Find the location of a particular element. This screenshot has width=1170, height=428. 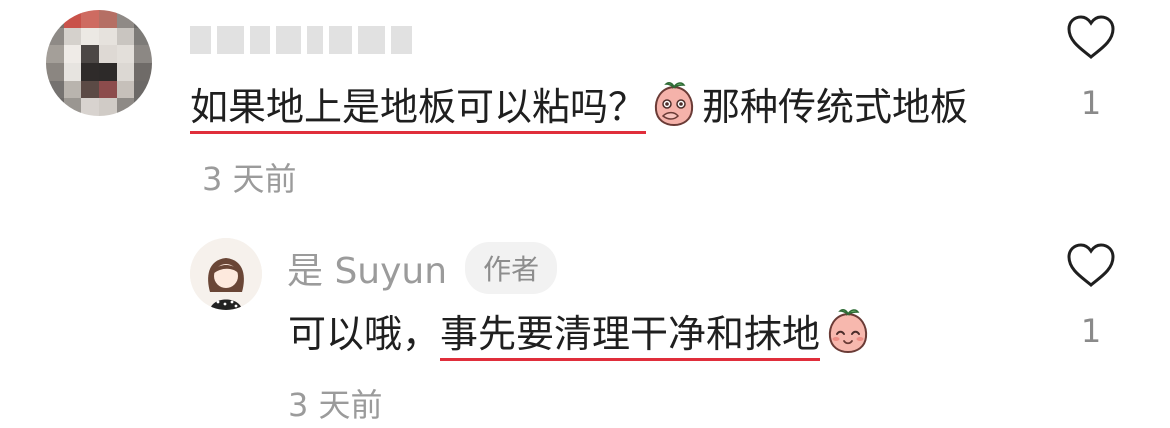

commenter-name-obscured is located at coordinates (301, 40).